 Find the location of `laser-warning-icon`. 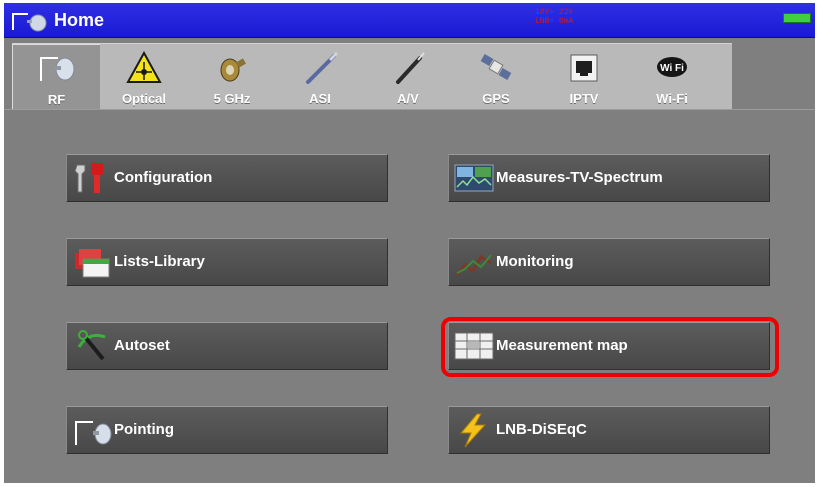

laser-warning-icon is located at coordinates (144, 66).